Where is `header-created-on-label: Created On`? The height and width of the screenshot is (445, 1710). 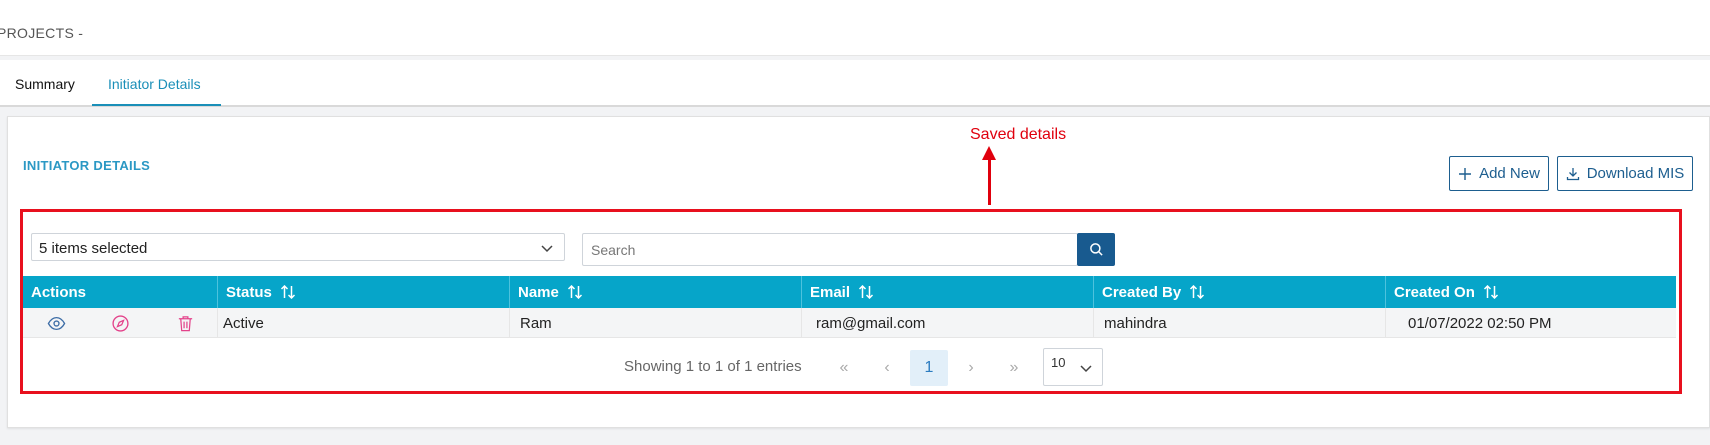
header-created-on-label: Created On is located at coordinates (1434, 292).